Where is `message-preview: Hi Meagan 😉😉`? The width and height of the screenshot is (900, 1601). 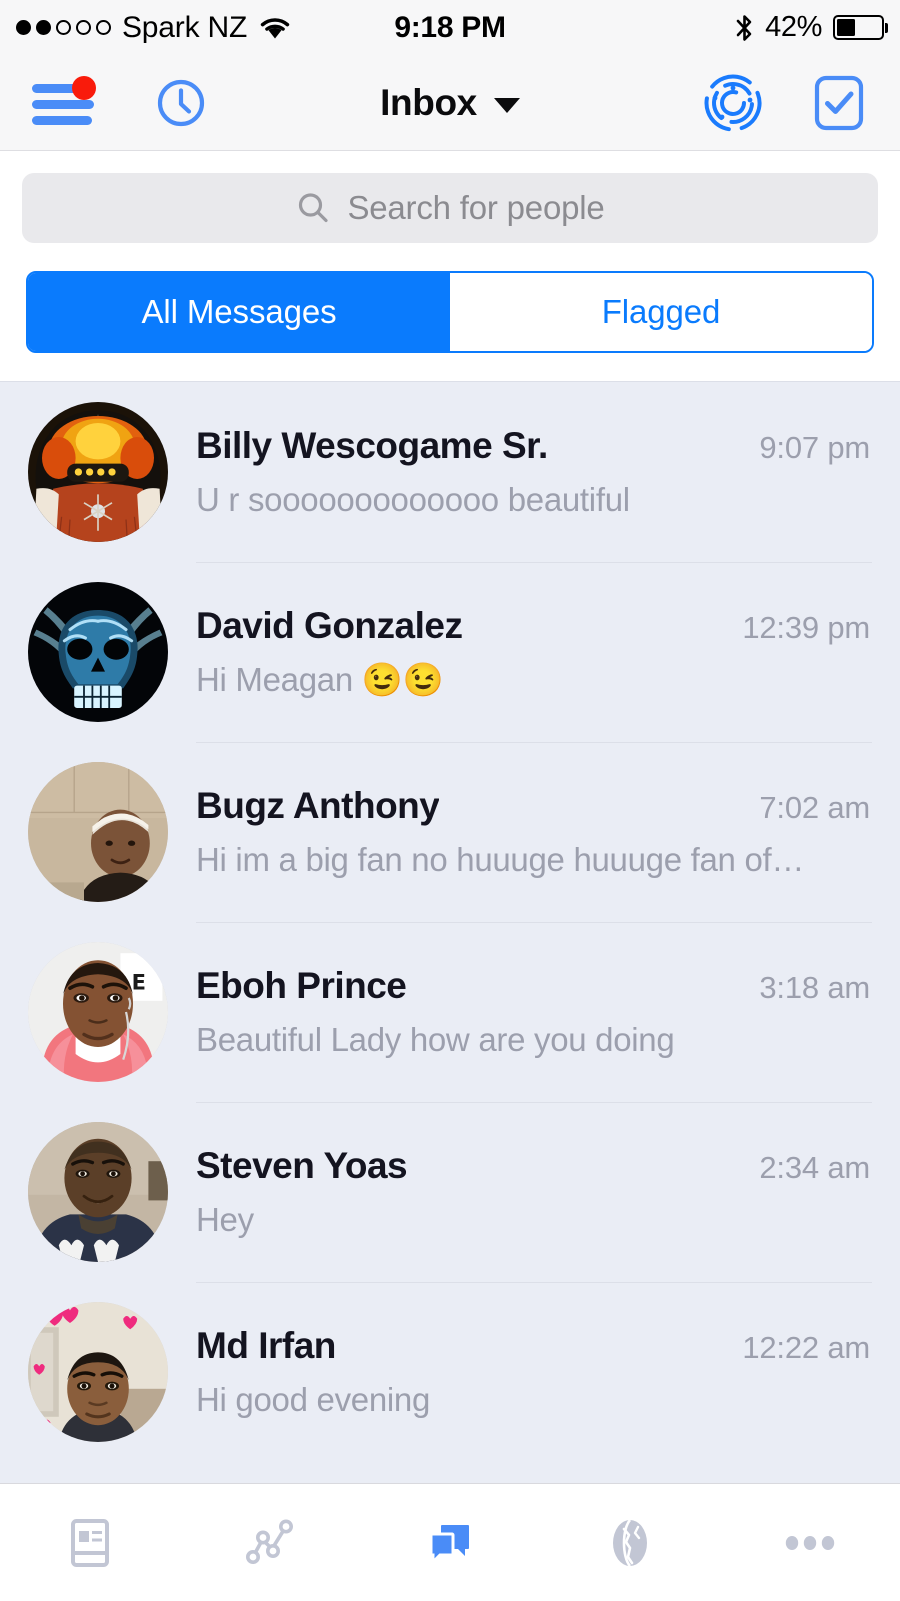 message-preview: Hi Meagan 😉😉 is located at coordinates (320, 679).